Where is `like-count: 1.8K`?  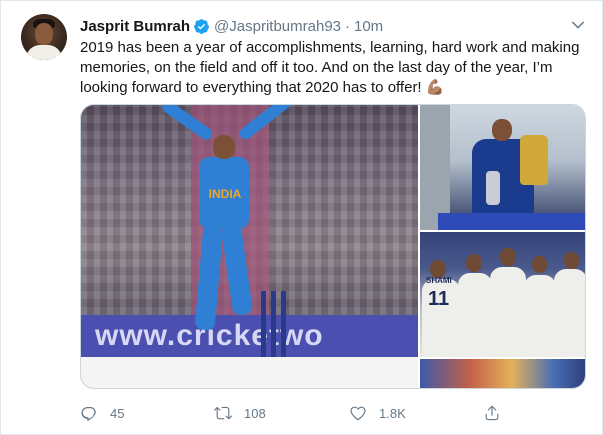 like-count: 1.8K is located at coordinates (392, 413).